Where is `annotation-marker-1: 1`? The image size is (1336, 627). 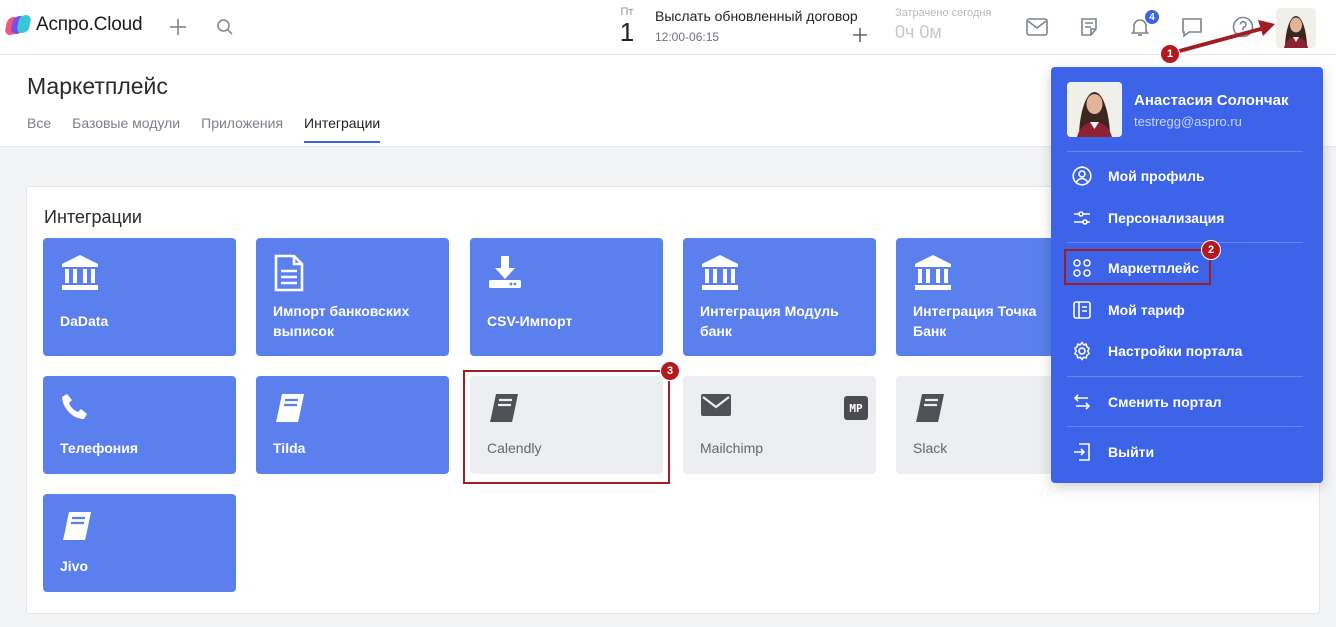
annotation-marker-1: 1 is located at coordinates (1170, 54).